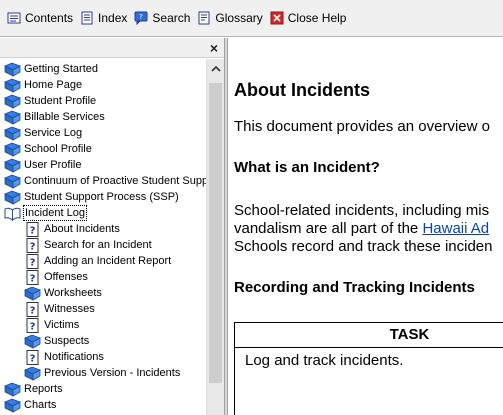 This screenshot has width=503, height=415. Describe the element at coordinates (53, 133) in the screenshot. I see `tree-item-label: Service Log` at that location.